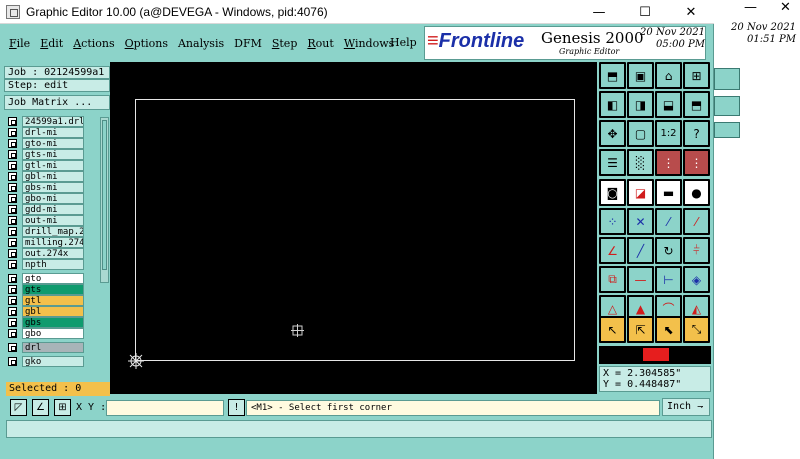 The height and width of the screenshot is (459, 800). What do you see at coordinates (640, 104) in the screenshot?
I see `pan-right-icon: ◨` at bounding box center [640, 104].